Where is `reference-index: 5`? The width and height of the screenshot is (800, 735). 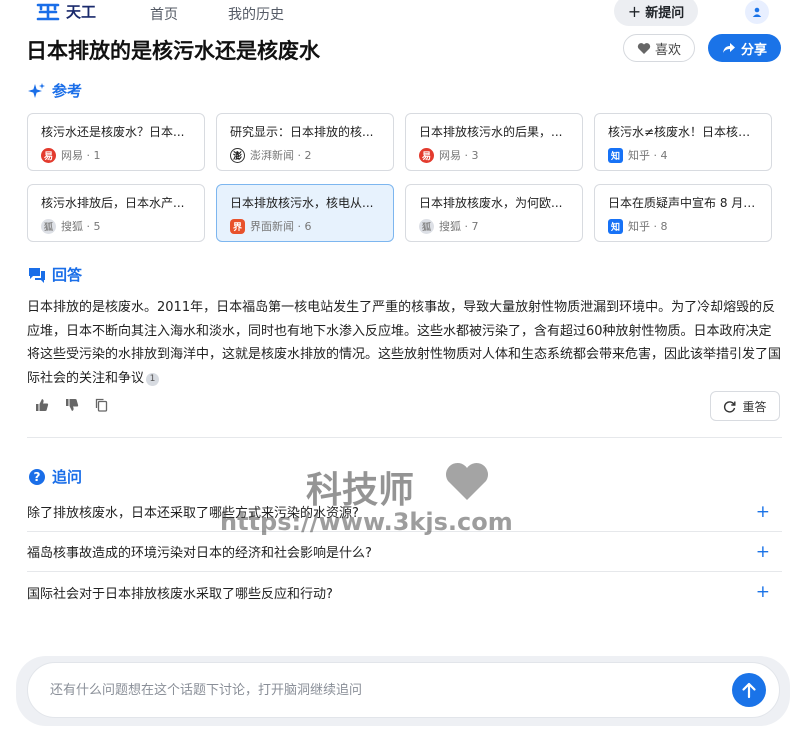
reference-index: 5 is located at coordinates (97, 226).